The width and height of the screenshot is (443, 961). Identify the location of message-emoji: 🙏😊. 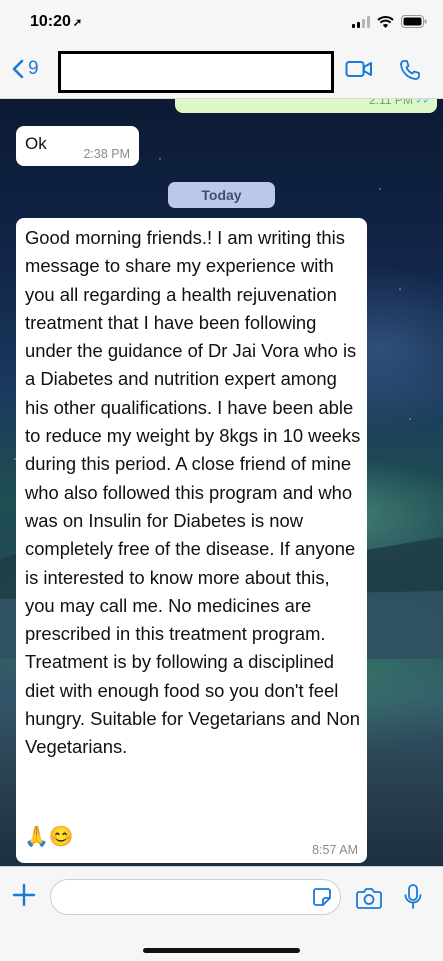
(49, 837).